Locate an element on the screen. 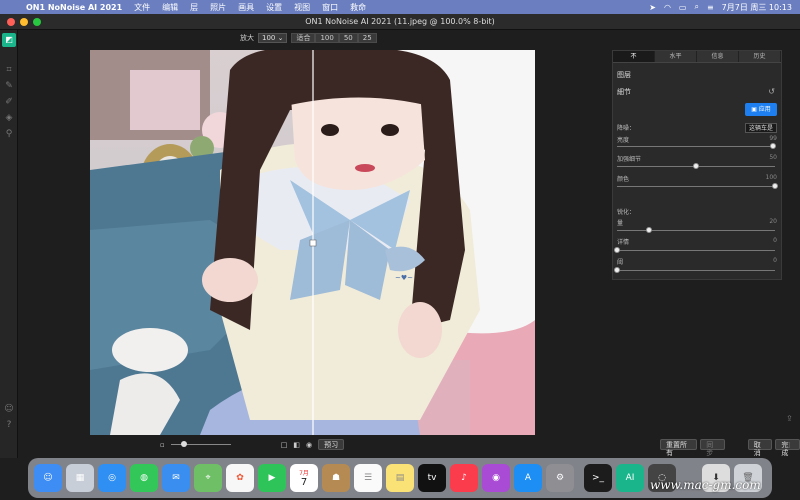  safari-icon: ◎ is located at coordinates (112, 478).